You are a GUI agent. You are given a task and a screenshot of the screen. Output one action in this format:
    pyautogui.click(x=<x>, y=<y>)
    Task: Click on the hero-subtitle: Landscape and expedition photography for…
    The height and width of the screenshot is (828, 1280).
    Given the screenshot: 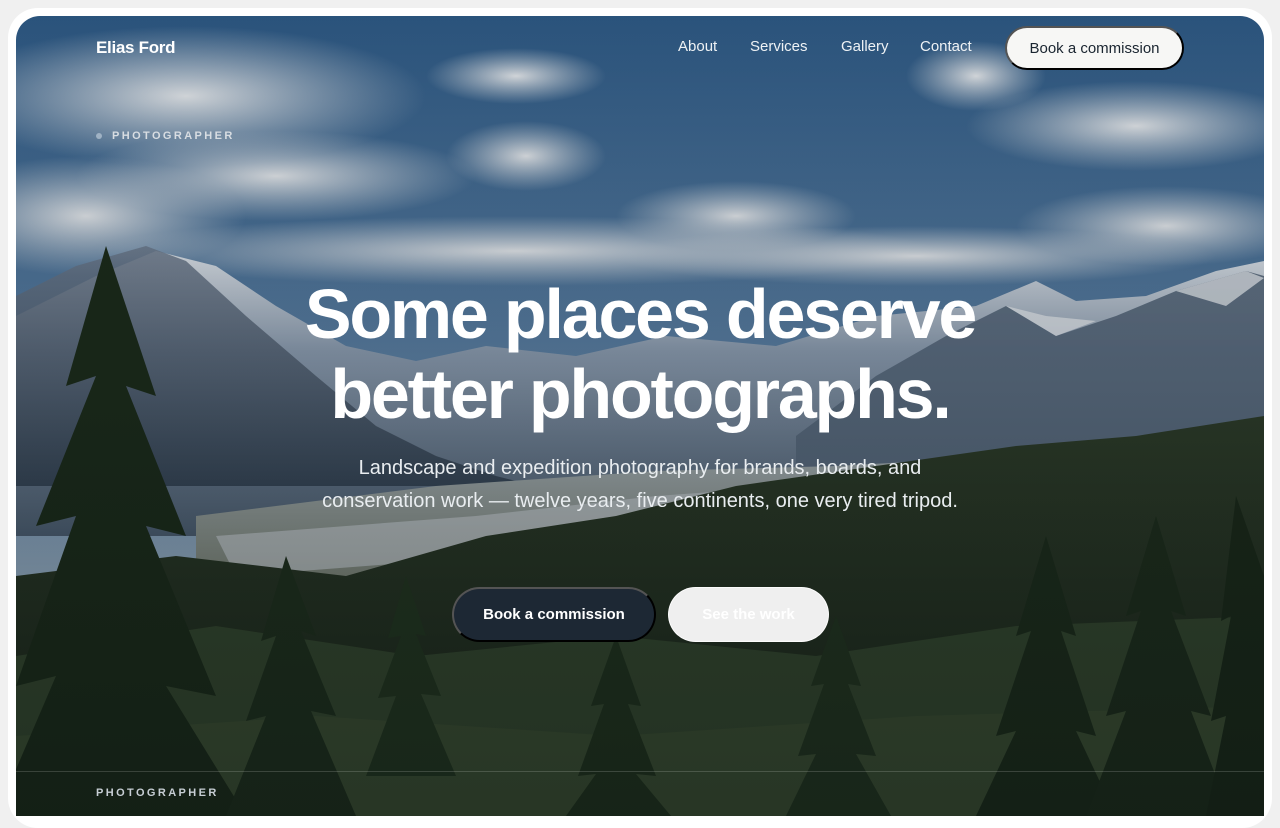 What is the action you would take?
    pyautogui.click(x=640, y=484)
    